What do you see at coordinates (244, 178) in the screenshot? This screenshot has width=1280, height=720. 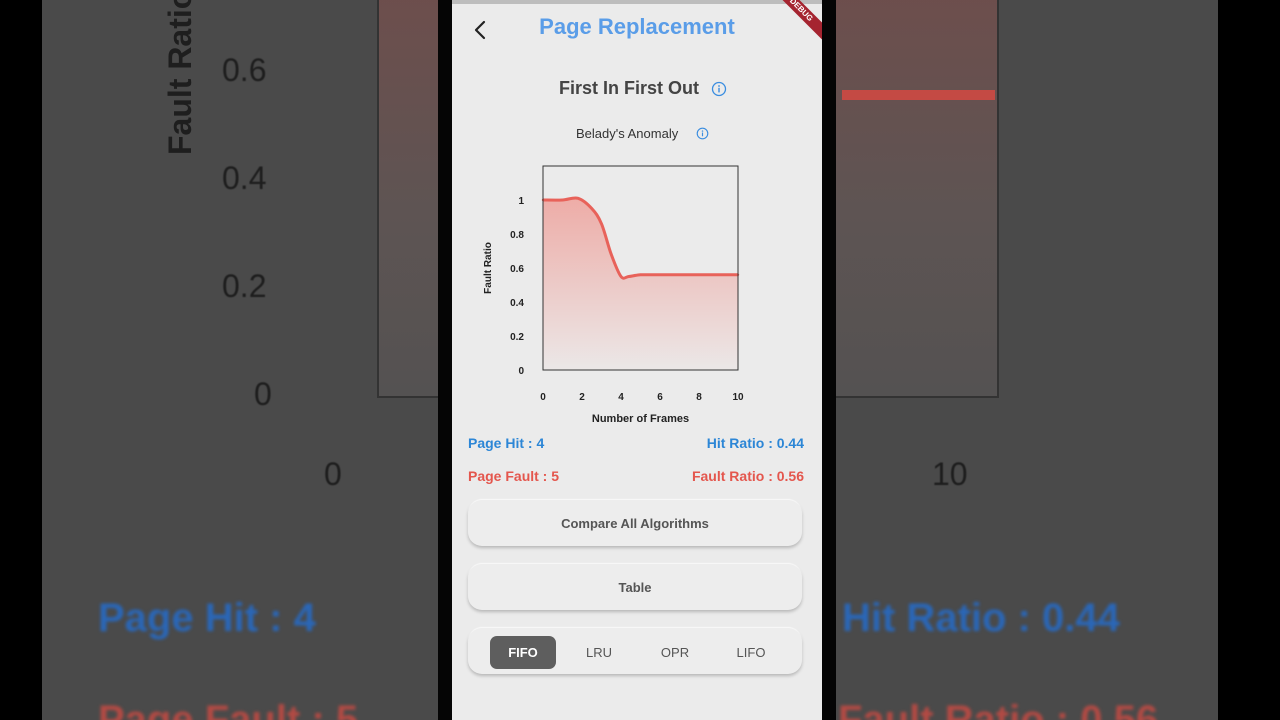 I see `backdrop-tick: 0.4` at bounding box center [244, 178].